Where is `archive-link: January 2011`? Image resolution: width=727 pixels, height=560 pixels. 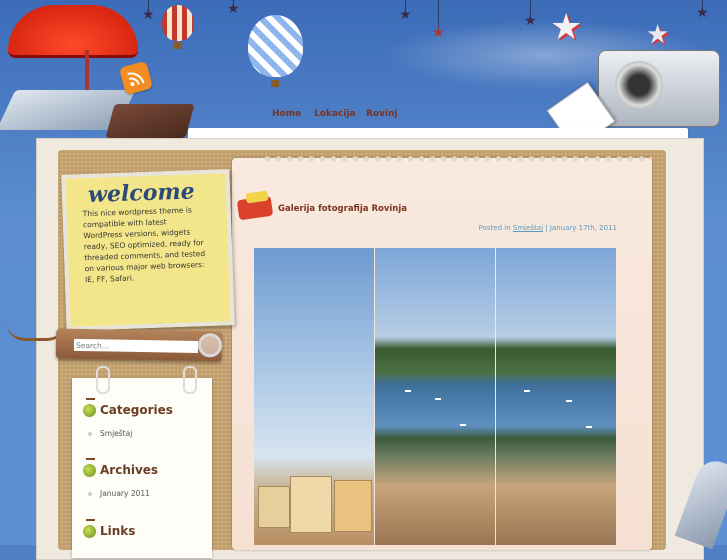
archive-link: January 2011 is located at coordinates (125, 493).